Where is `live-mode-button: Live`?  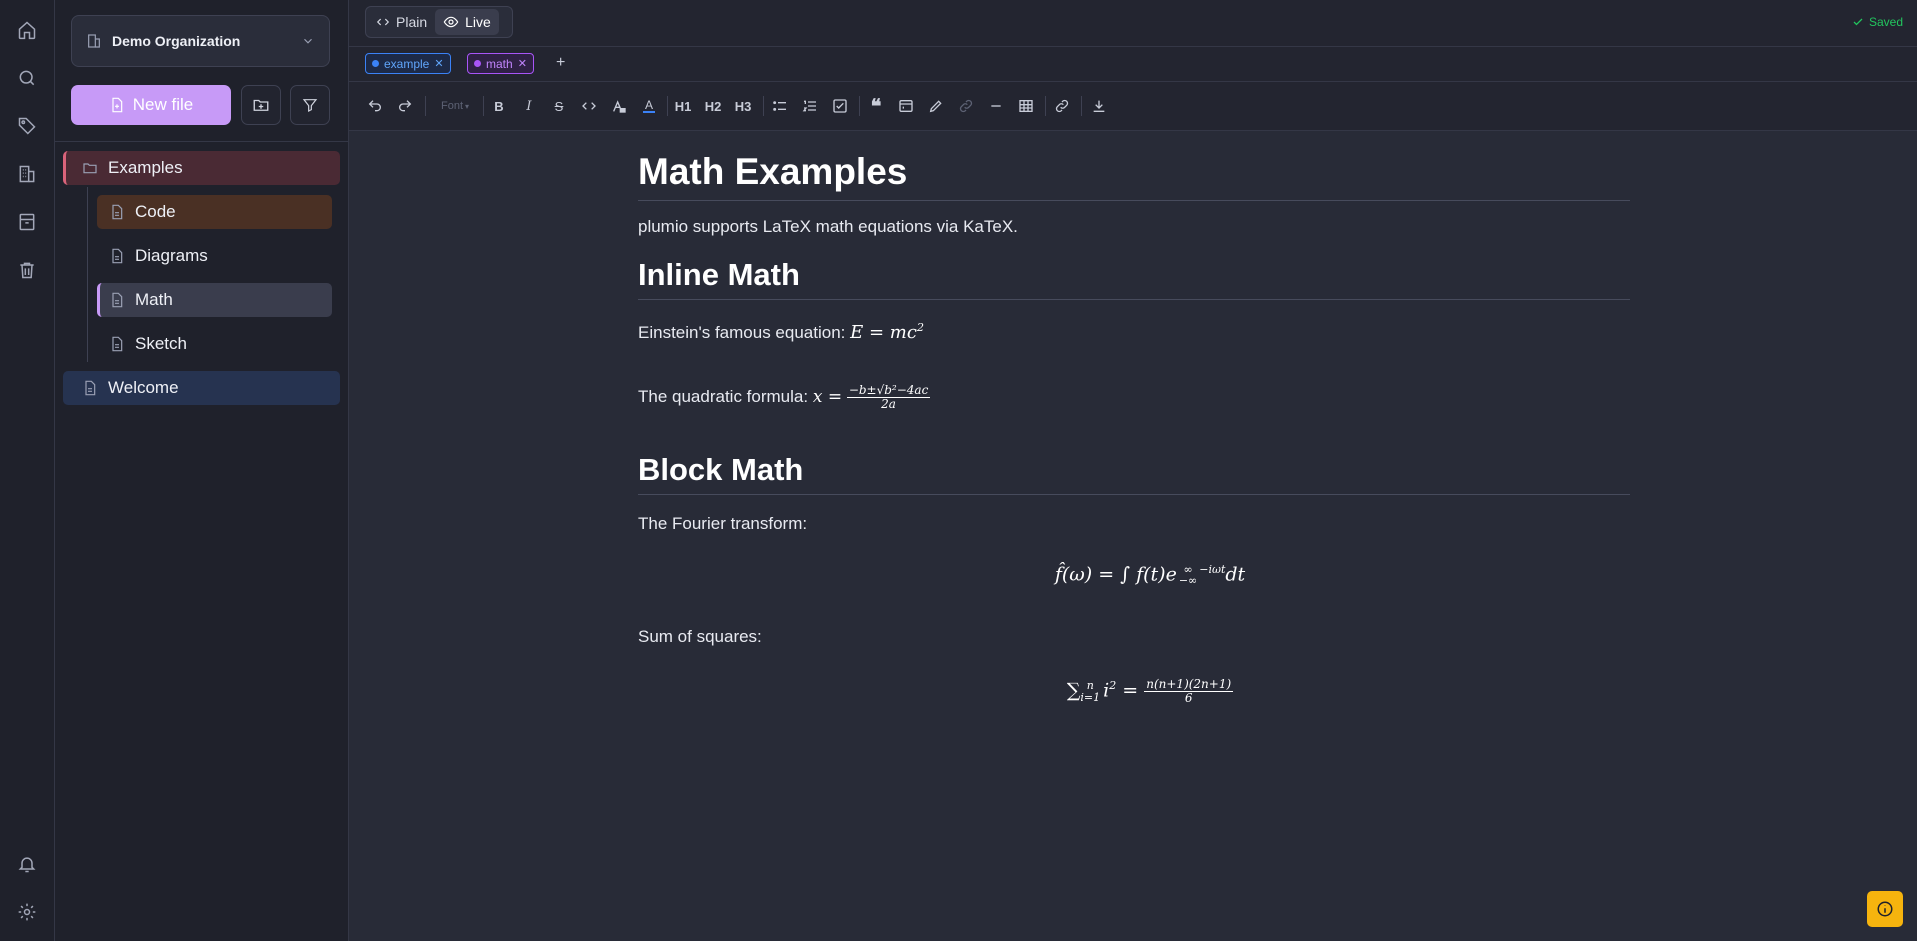 live-mode-button: Live is located at coordinates (467, 22).